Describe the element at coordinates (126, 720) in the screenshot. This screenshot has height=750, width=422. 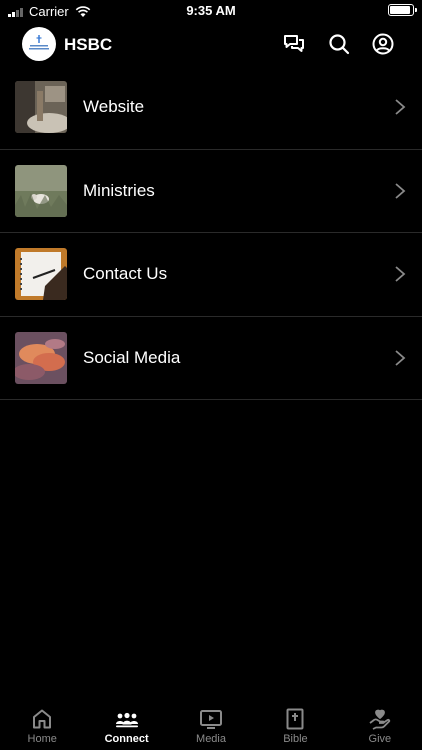
I see `people-icon` at that location.